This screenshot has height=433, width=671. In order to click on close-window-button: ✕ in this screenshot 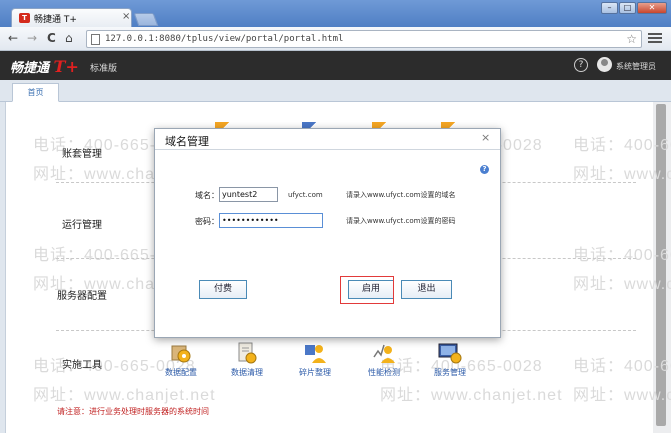, I will do `click(652, 8)`.